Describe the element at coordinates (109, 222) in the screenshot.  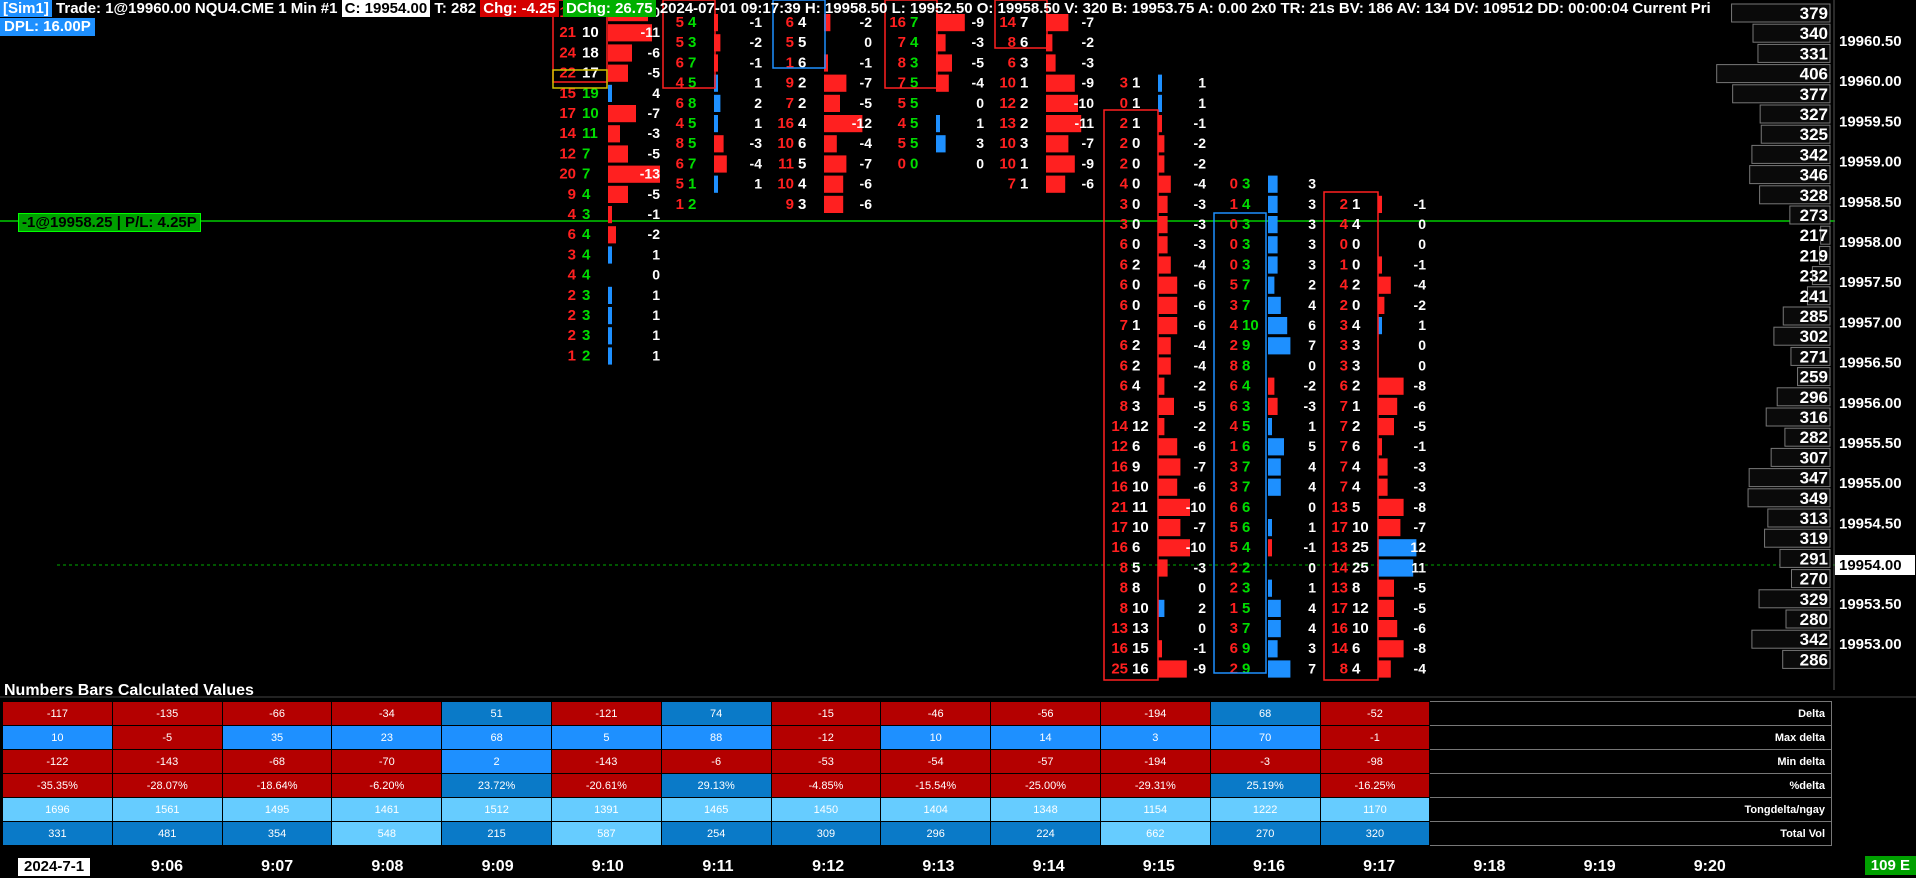
I see `position-pnl-label: -1@19958.25 | P/L: 4.25P` at that location.